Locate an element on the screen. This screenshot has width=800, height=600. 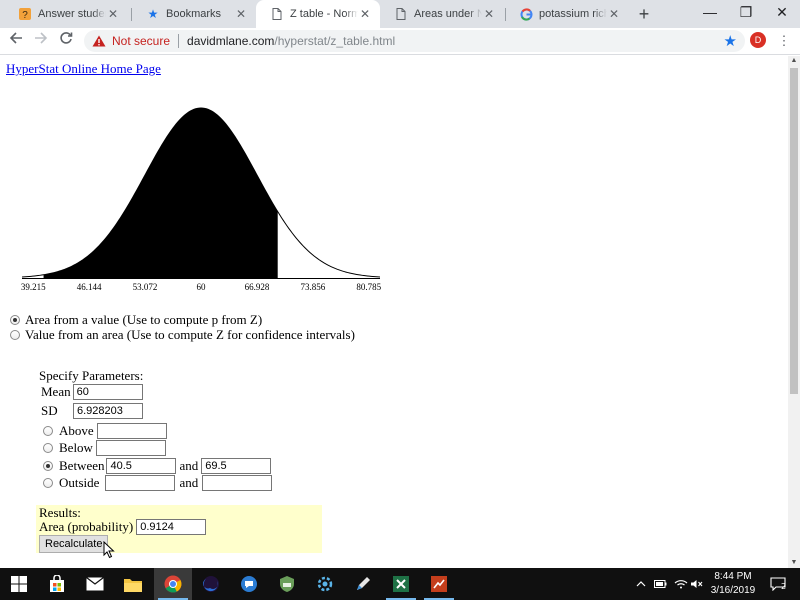
firefox-app is located at coordinates (211, 584).